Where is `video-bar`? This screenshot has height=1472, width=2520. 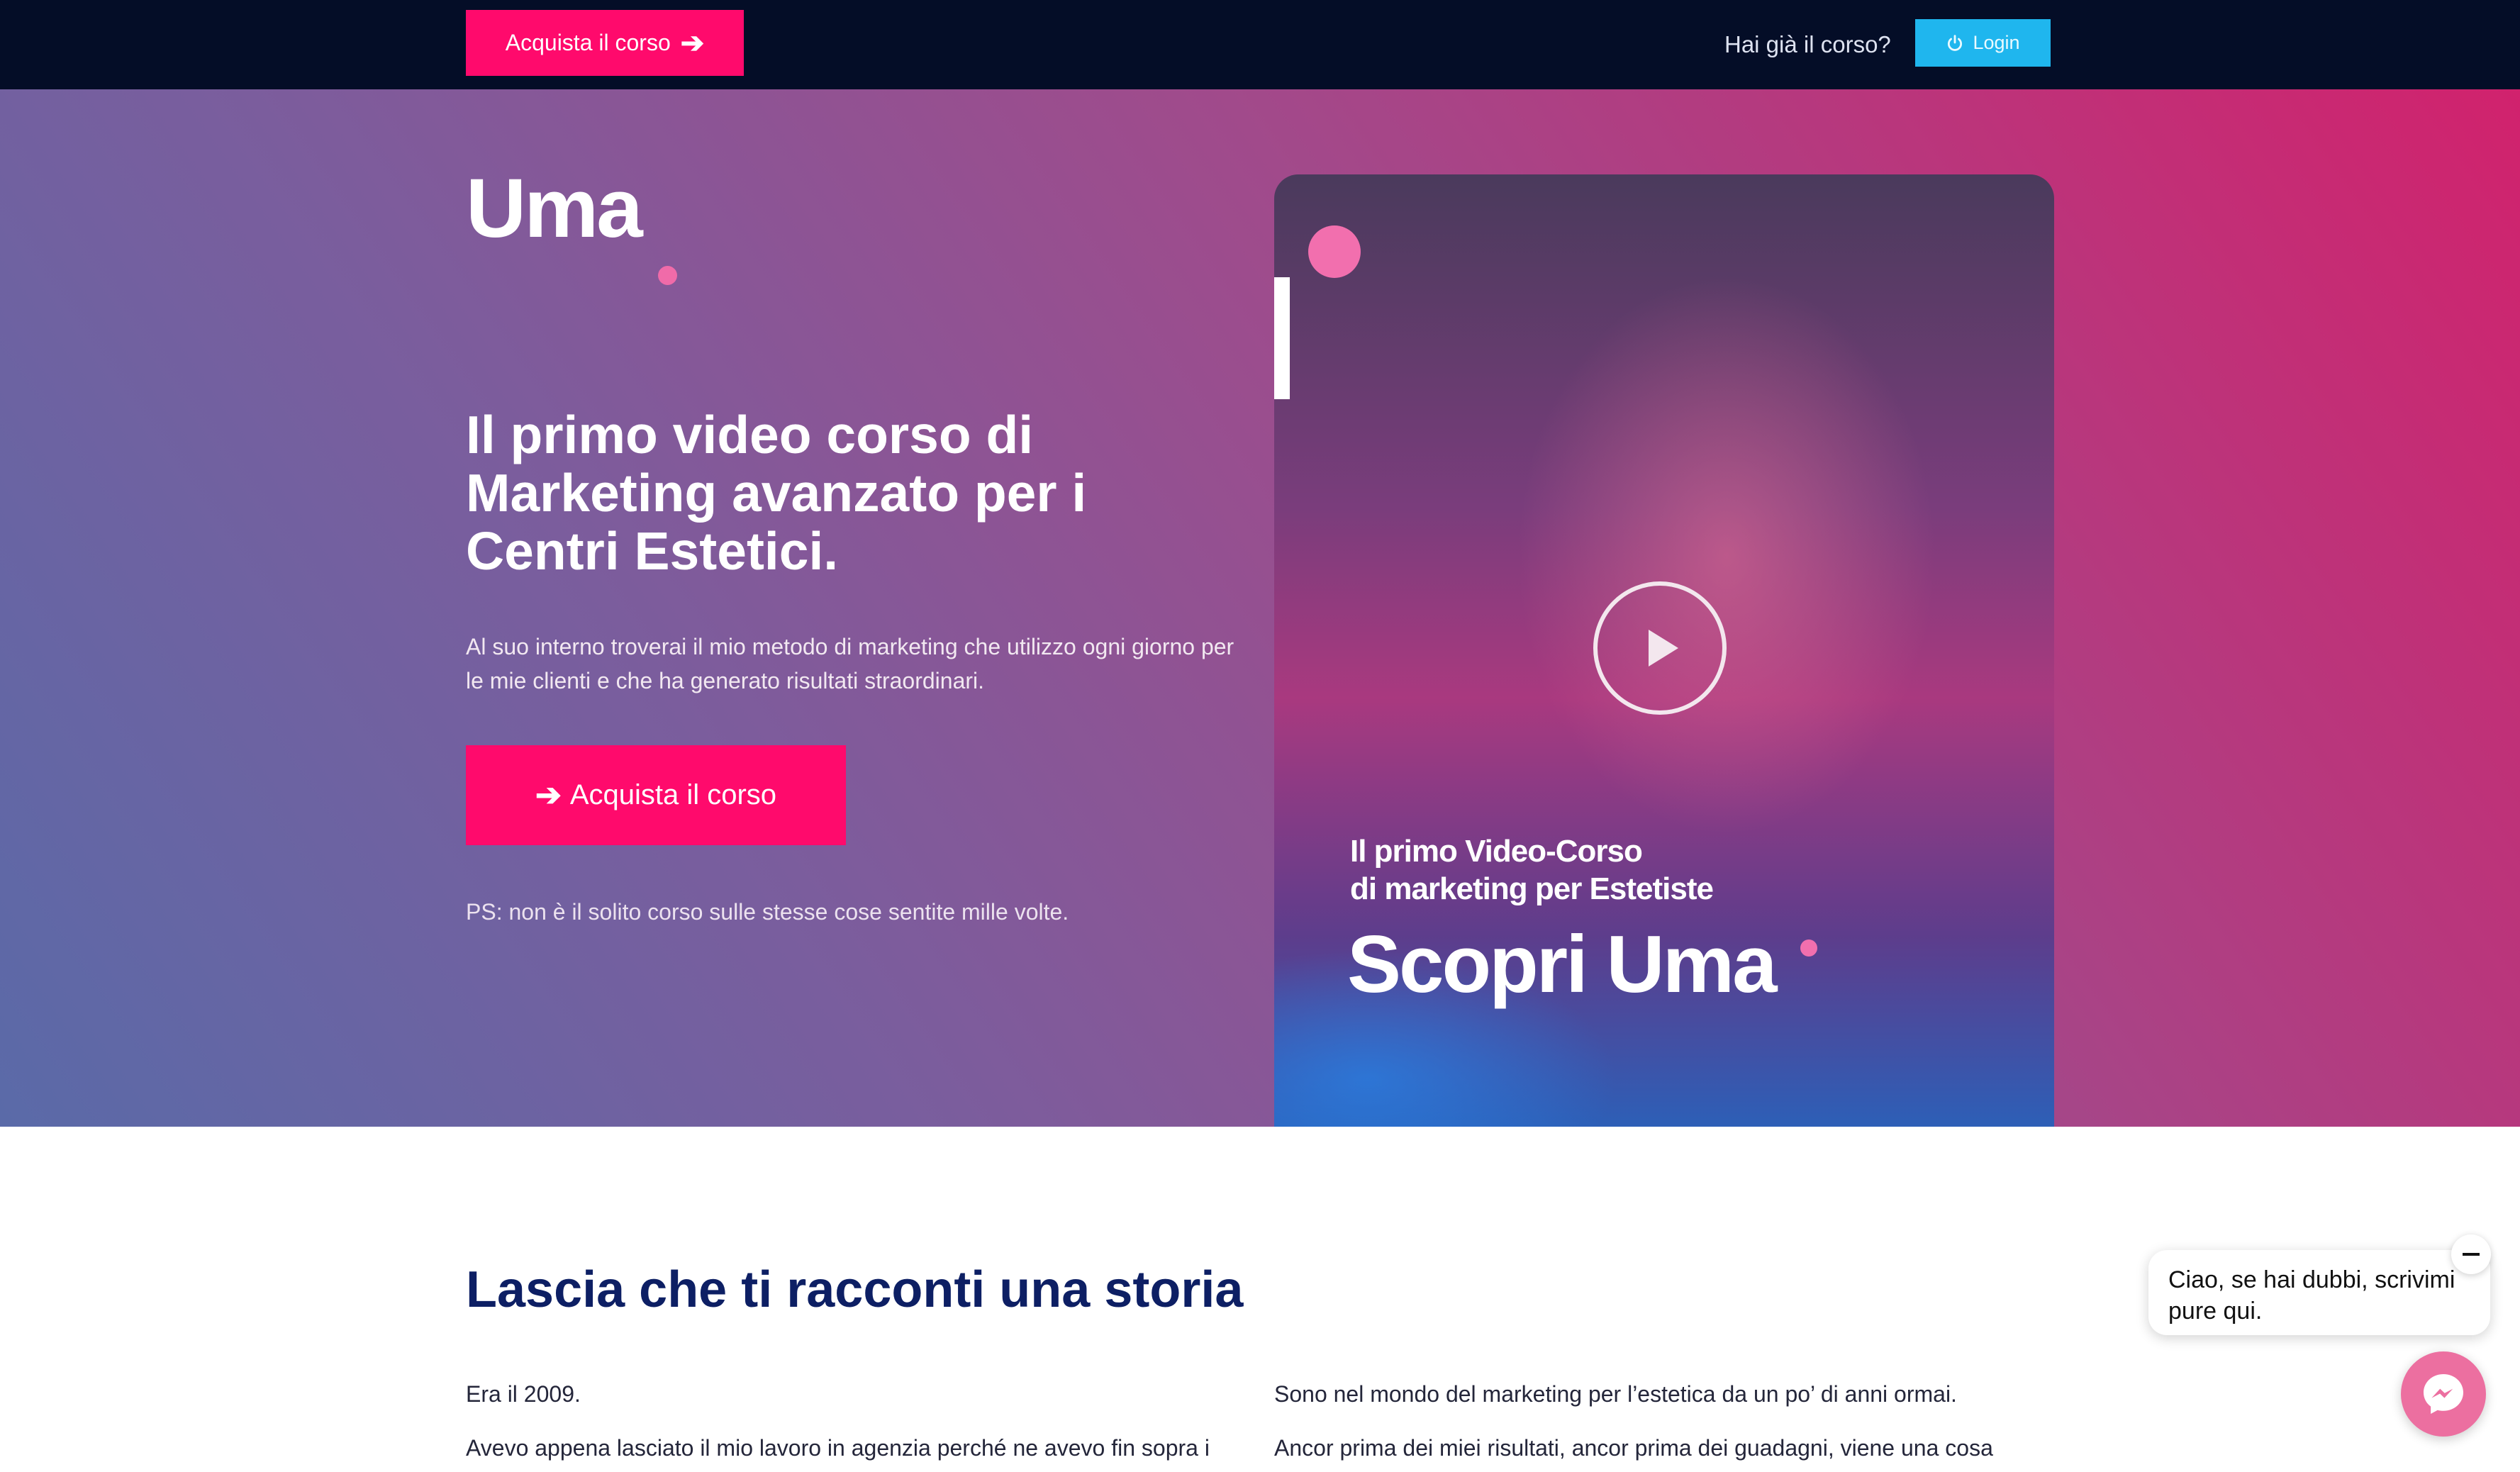 video-bar is located at coordinates (1282, 338).